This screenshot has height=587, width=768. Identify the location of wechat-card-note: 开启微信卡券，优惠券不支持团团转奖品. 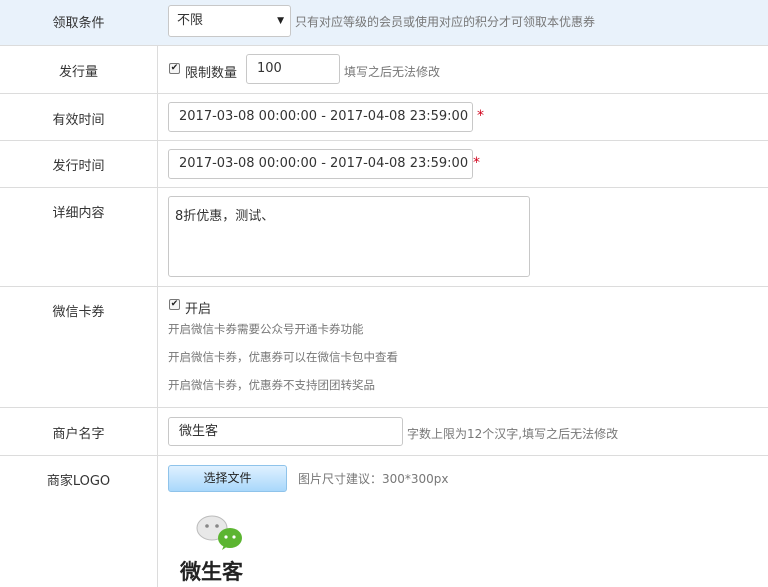
(271, 385).